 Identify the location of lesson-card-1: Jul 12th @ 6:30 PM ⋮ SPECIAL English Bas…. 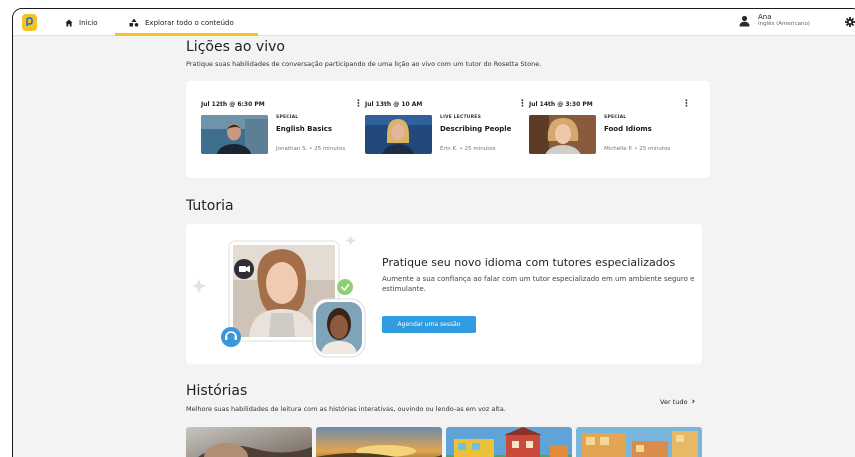
(282, 135).